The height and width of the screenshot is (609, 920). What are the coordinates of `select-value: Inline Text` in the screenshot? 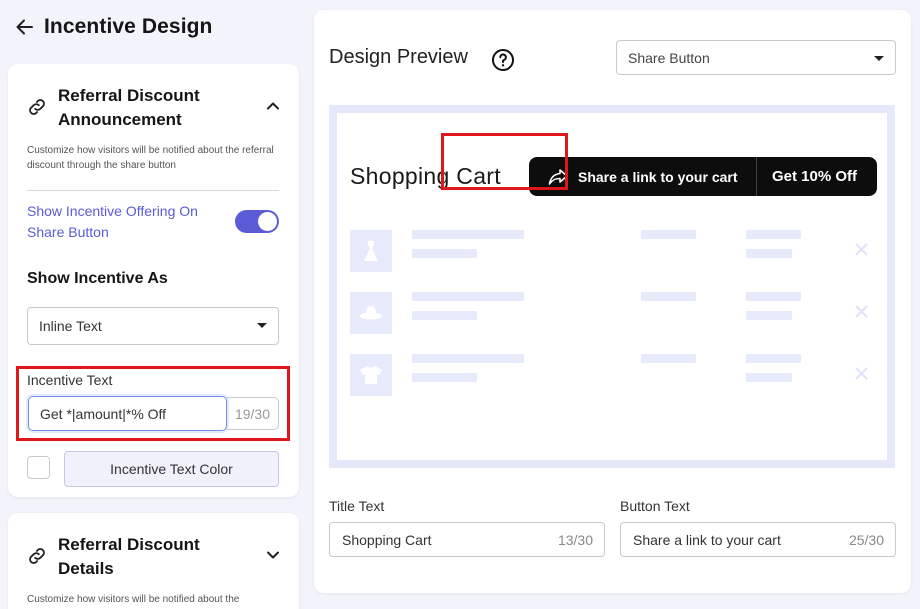 It's located at (70, 326).